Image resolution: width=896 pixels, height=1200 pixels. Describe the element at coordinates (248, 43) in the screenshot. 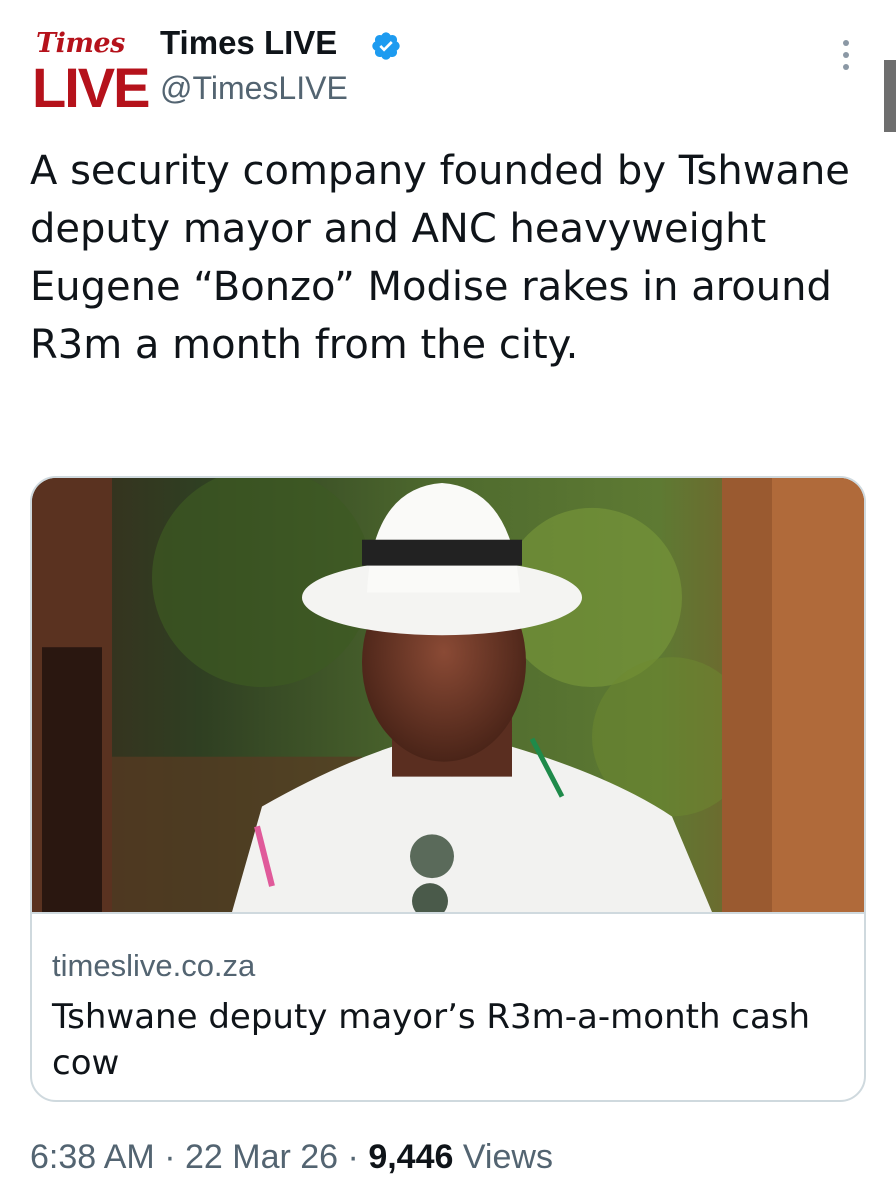

I see `display-name: Times LIVE` at that location.